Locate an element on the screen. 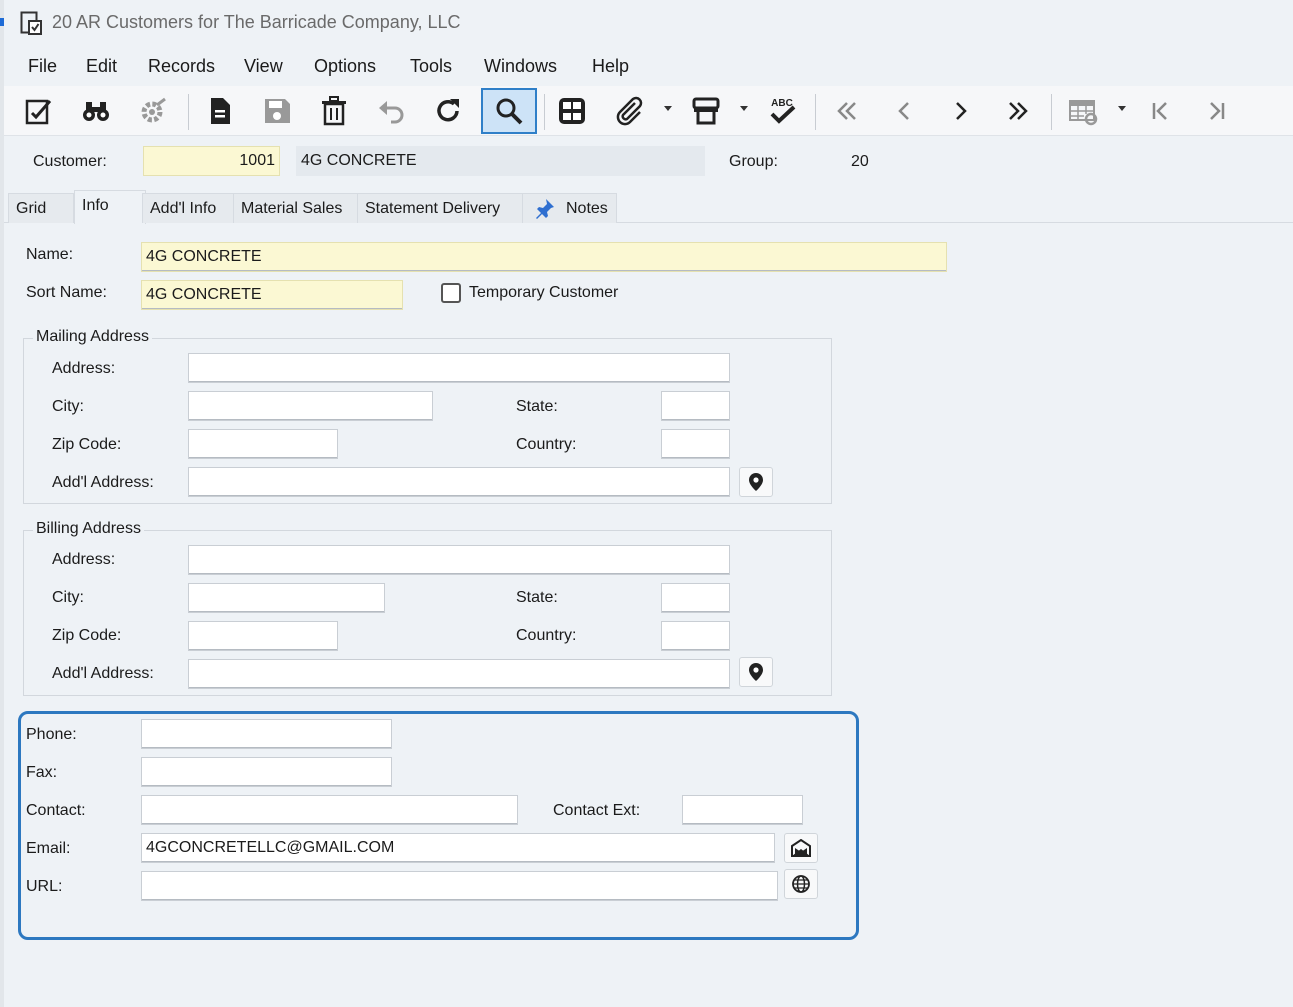 The width and height of the screenshot is (1293, 1007). tab-addl-info: Add'l Info is located at coordinates (188, 208).